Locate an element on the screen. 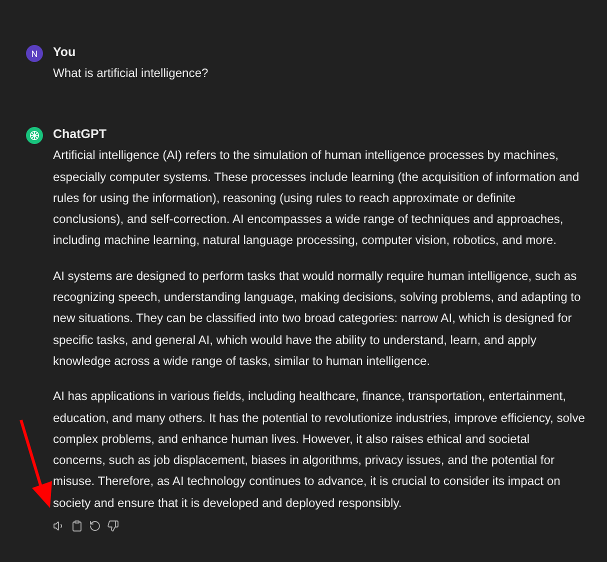 The image size is (607, 562). author-name: ChatGPT is located at coordinates (80, 135).